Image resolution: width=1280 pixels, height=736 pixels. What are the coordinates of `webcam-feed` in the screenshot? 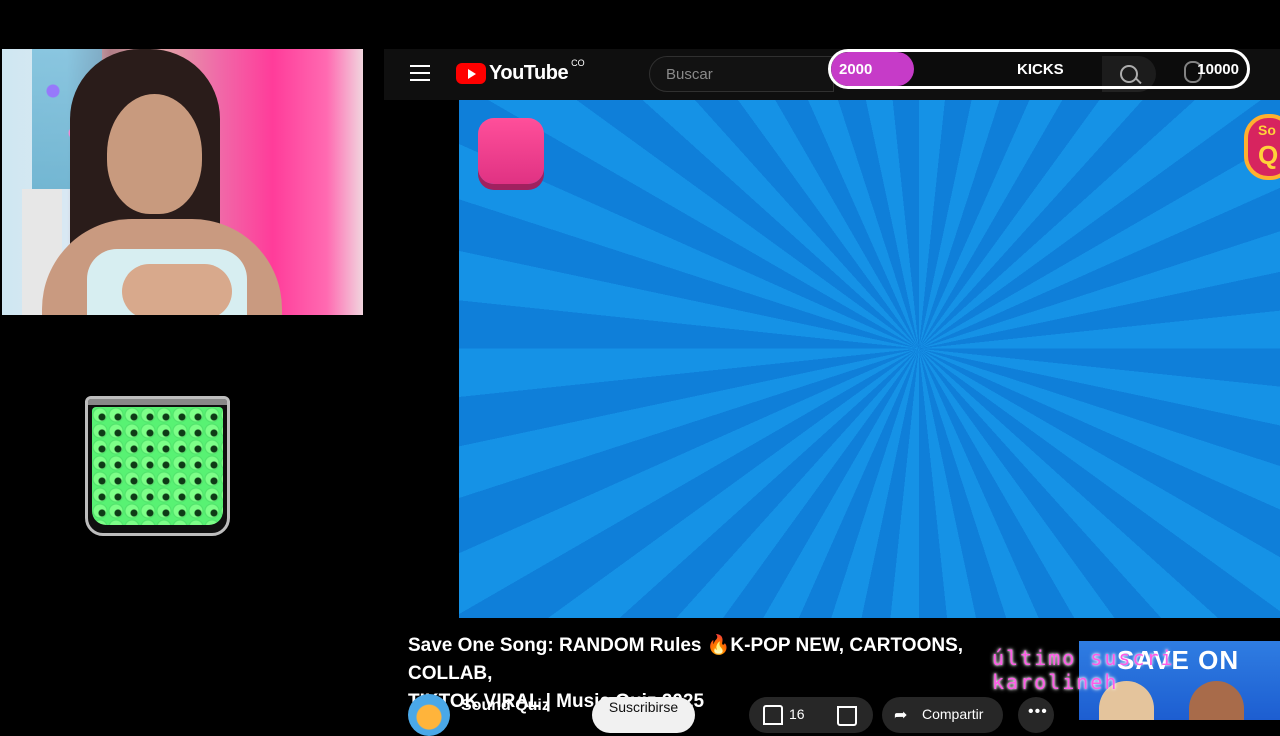 It's located at (182, 182).